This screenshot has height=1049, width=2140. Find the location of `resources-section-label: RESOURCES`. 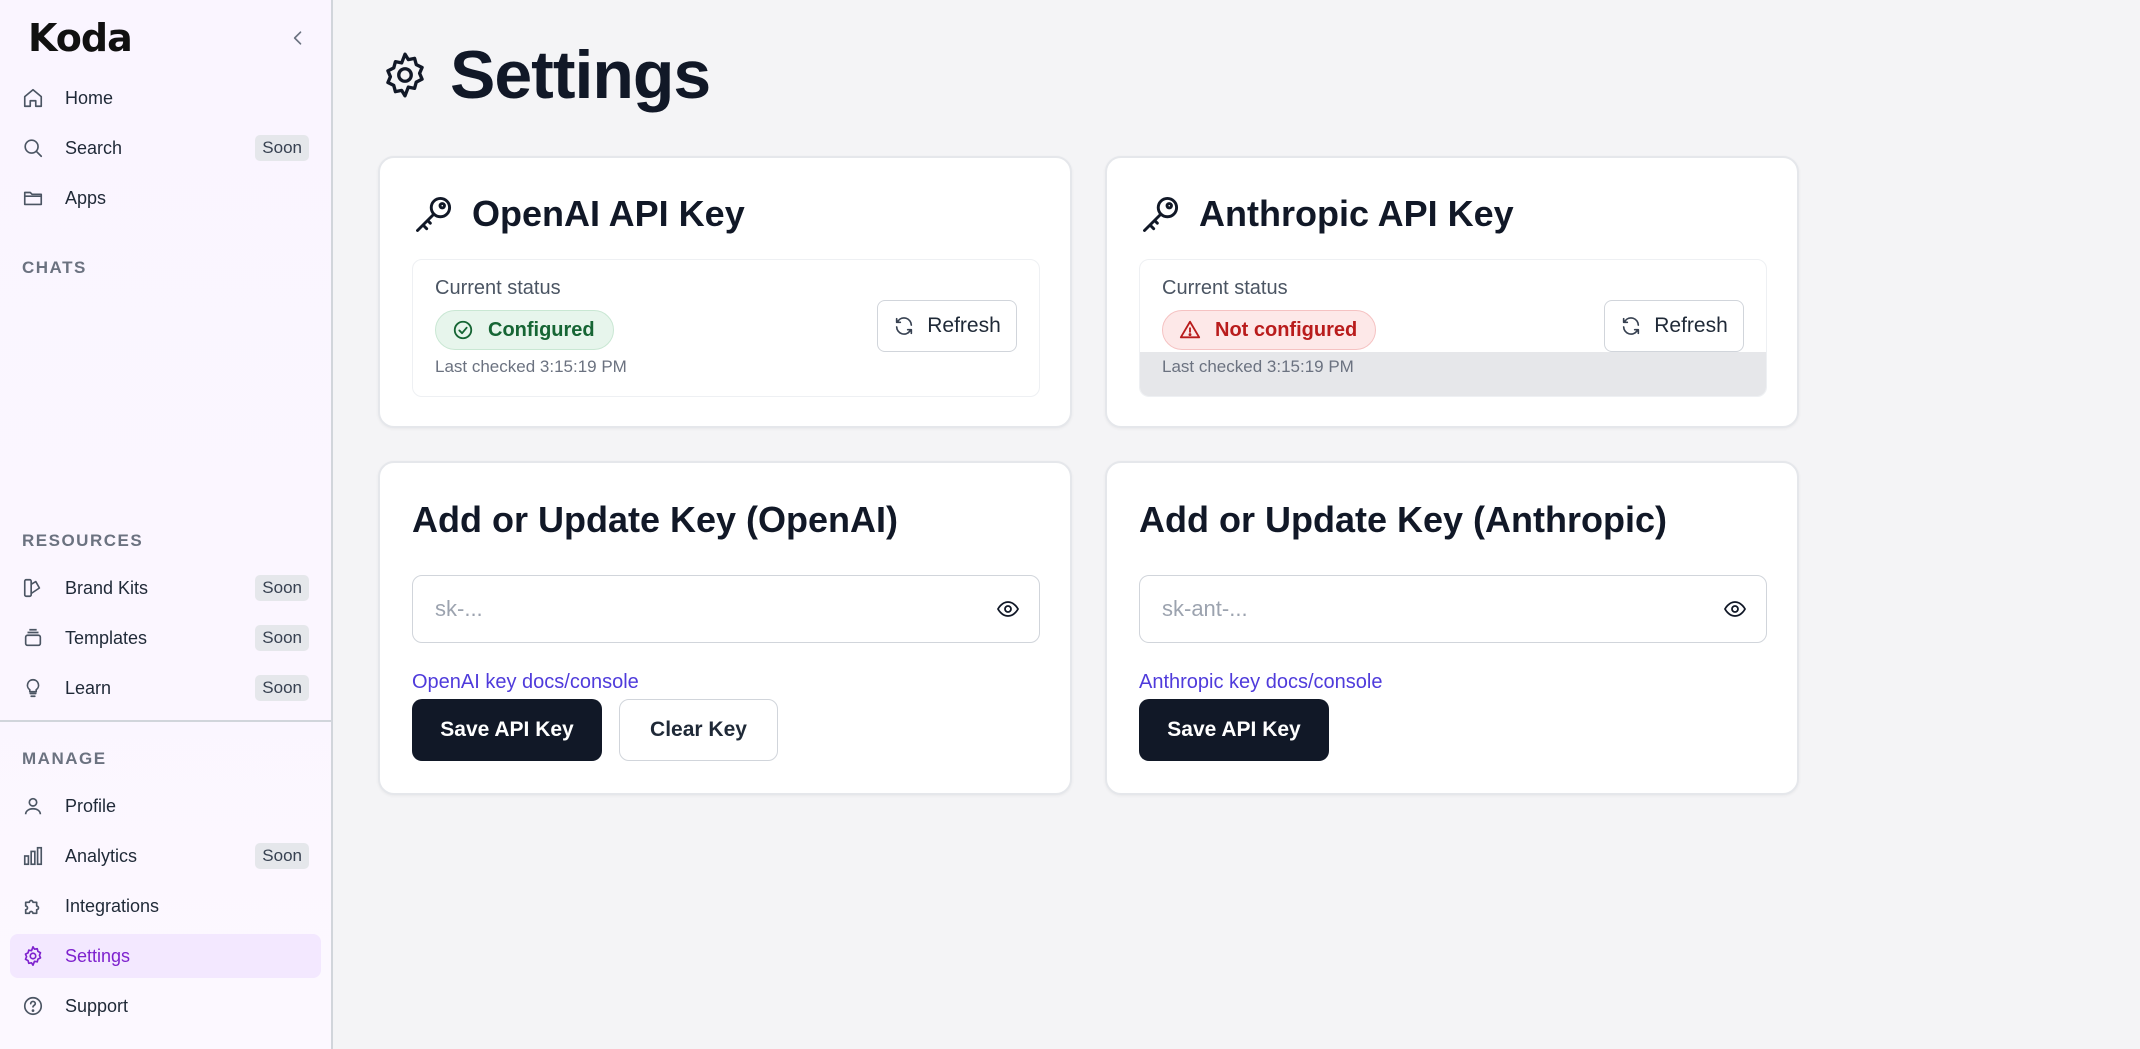

resources-section-label: RESOURCES is located at coordinates (83, 540).